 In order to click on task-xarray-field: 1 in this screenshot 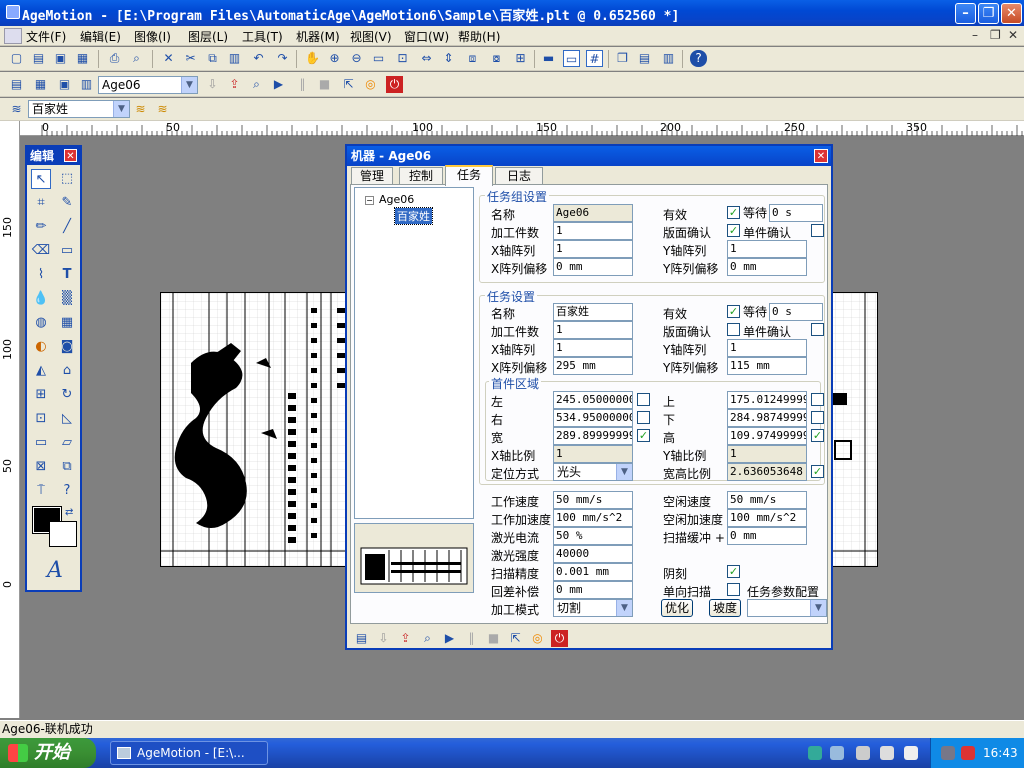, I will do `click(593, 348)`.